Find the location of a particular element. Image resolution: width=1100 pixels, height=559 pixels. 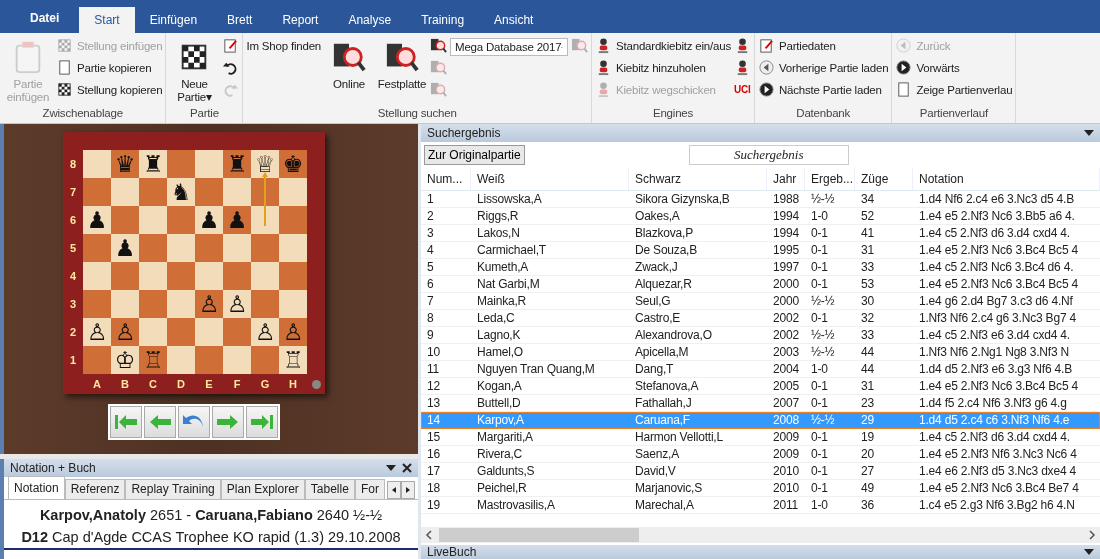

column-header: Züge is located at coordinates (884, 179).